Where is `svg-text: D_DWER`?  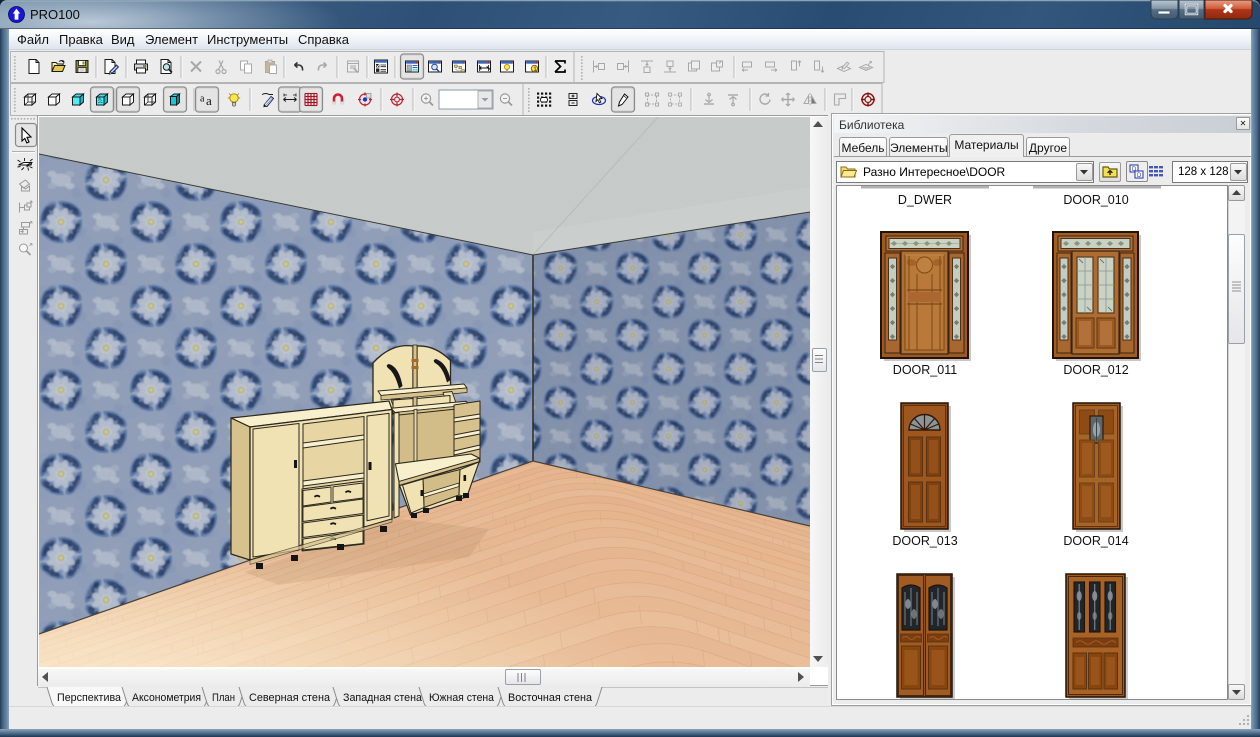
svg-text: D_DWER is located at coordinates (925, 200).